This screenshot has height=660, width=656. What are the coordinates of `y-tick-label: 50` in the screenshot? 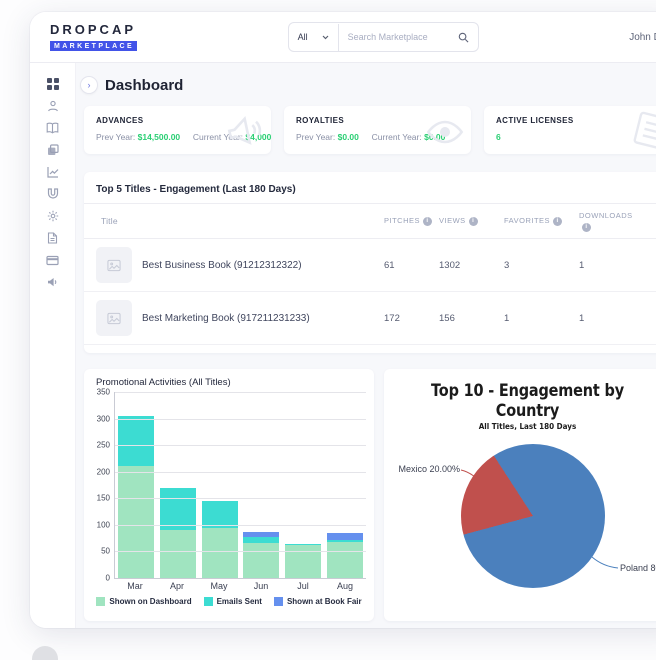 It's located at (105, 551).